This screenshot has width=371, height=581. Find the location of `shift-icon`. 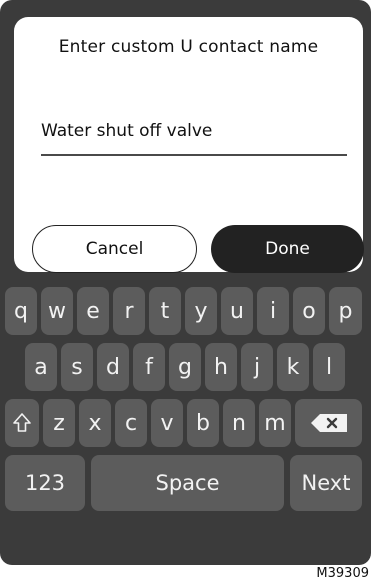

shift-icon is located at coordinates (22, 422).